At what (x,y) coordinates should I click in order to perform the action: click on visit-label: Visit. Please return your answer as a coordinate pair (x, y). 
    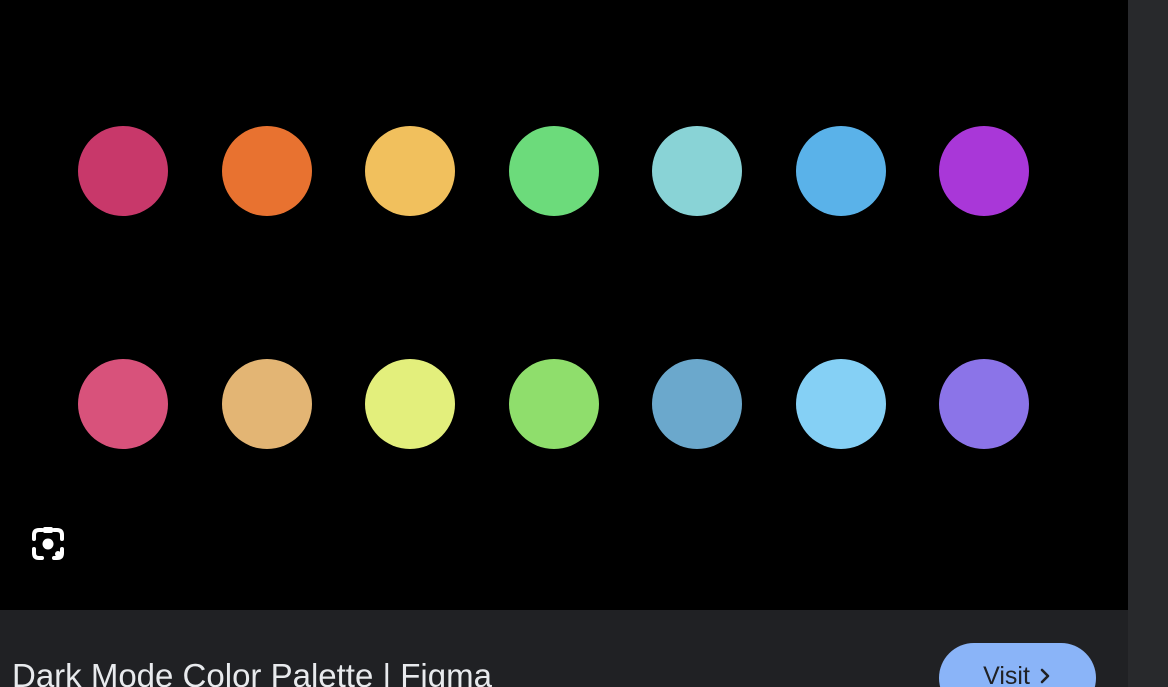
    Looking at the image, I should click on (1006, 674).